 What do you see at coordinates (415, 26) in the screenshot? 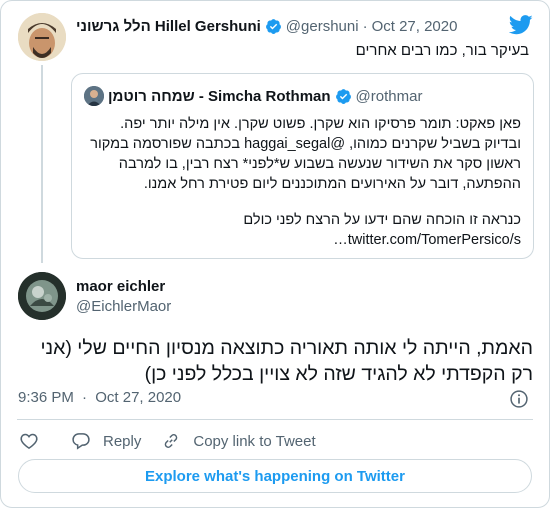
I see `tweet1-date: Oct 27, 2020` at bounding box center [415, 26].